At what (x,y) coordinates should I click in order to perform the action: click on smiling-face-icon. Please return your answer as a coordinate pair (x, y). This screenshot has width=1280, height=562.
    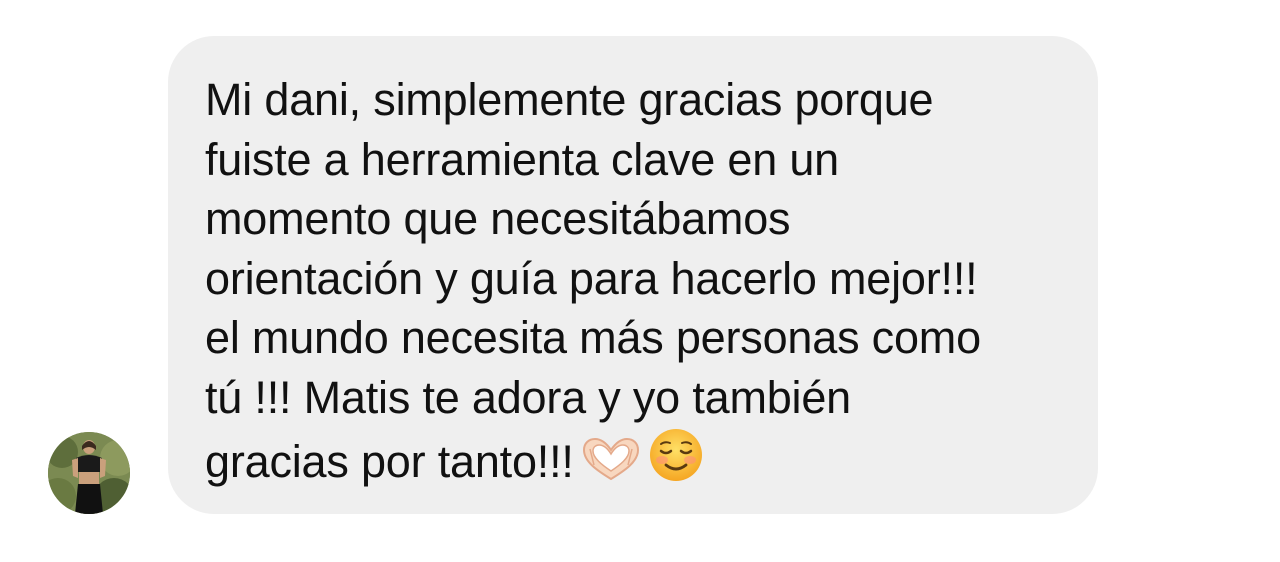
    Looking at the image, I should click on (676, 455).